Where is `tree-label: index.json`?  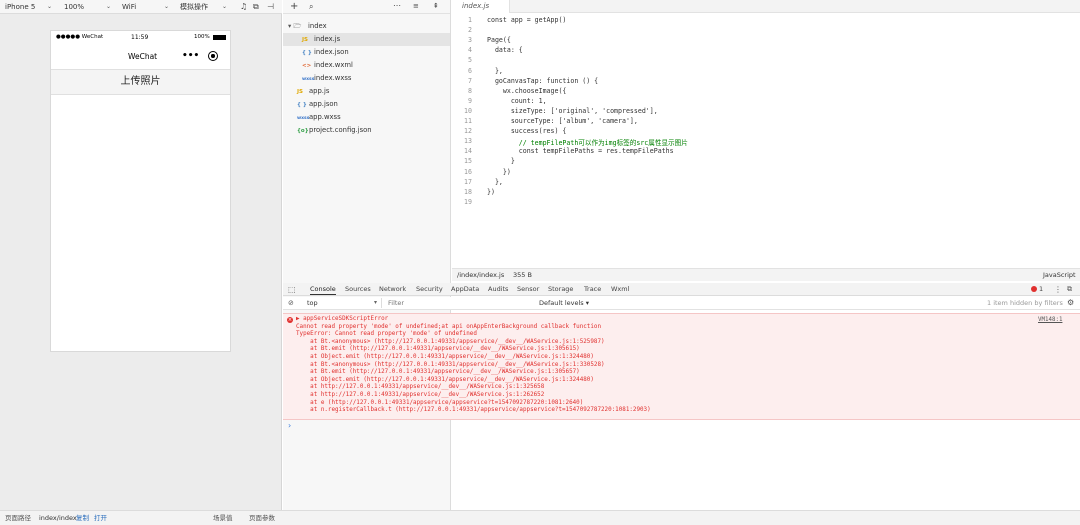
tree-label: index.json is located at coordinates (331, 52).